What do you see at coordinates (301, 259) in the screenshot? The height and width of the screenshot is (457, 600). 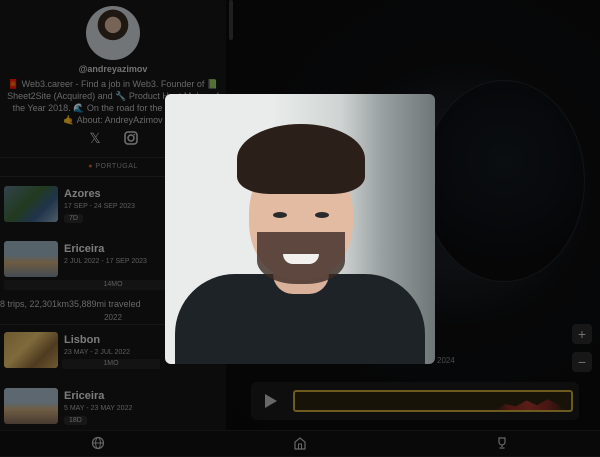 I see `photo-smile` at bounding box center [301, 259].